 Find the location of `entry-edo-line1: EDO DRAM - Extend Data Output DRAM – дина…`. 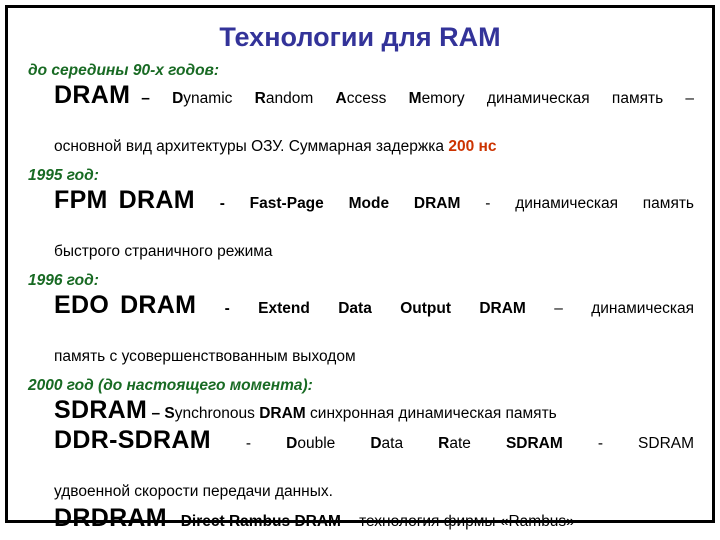

entry-edo-line1: EDO DRAM - Extend Data Output DRAM – дина… is located at coordinates (374, 319).